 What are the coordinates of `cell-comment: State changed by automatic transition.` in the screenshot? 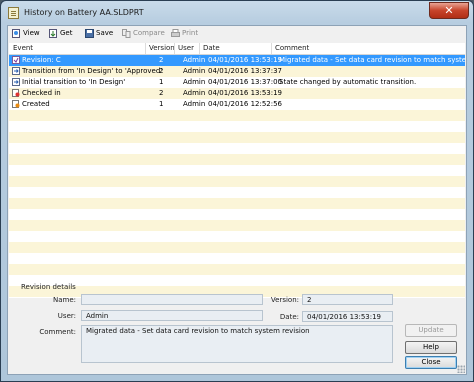 It's located at (348, 82).